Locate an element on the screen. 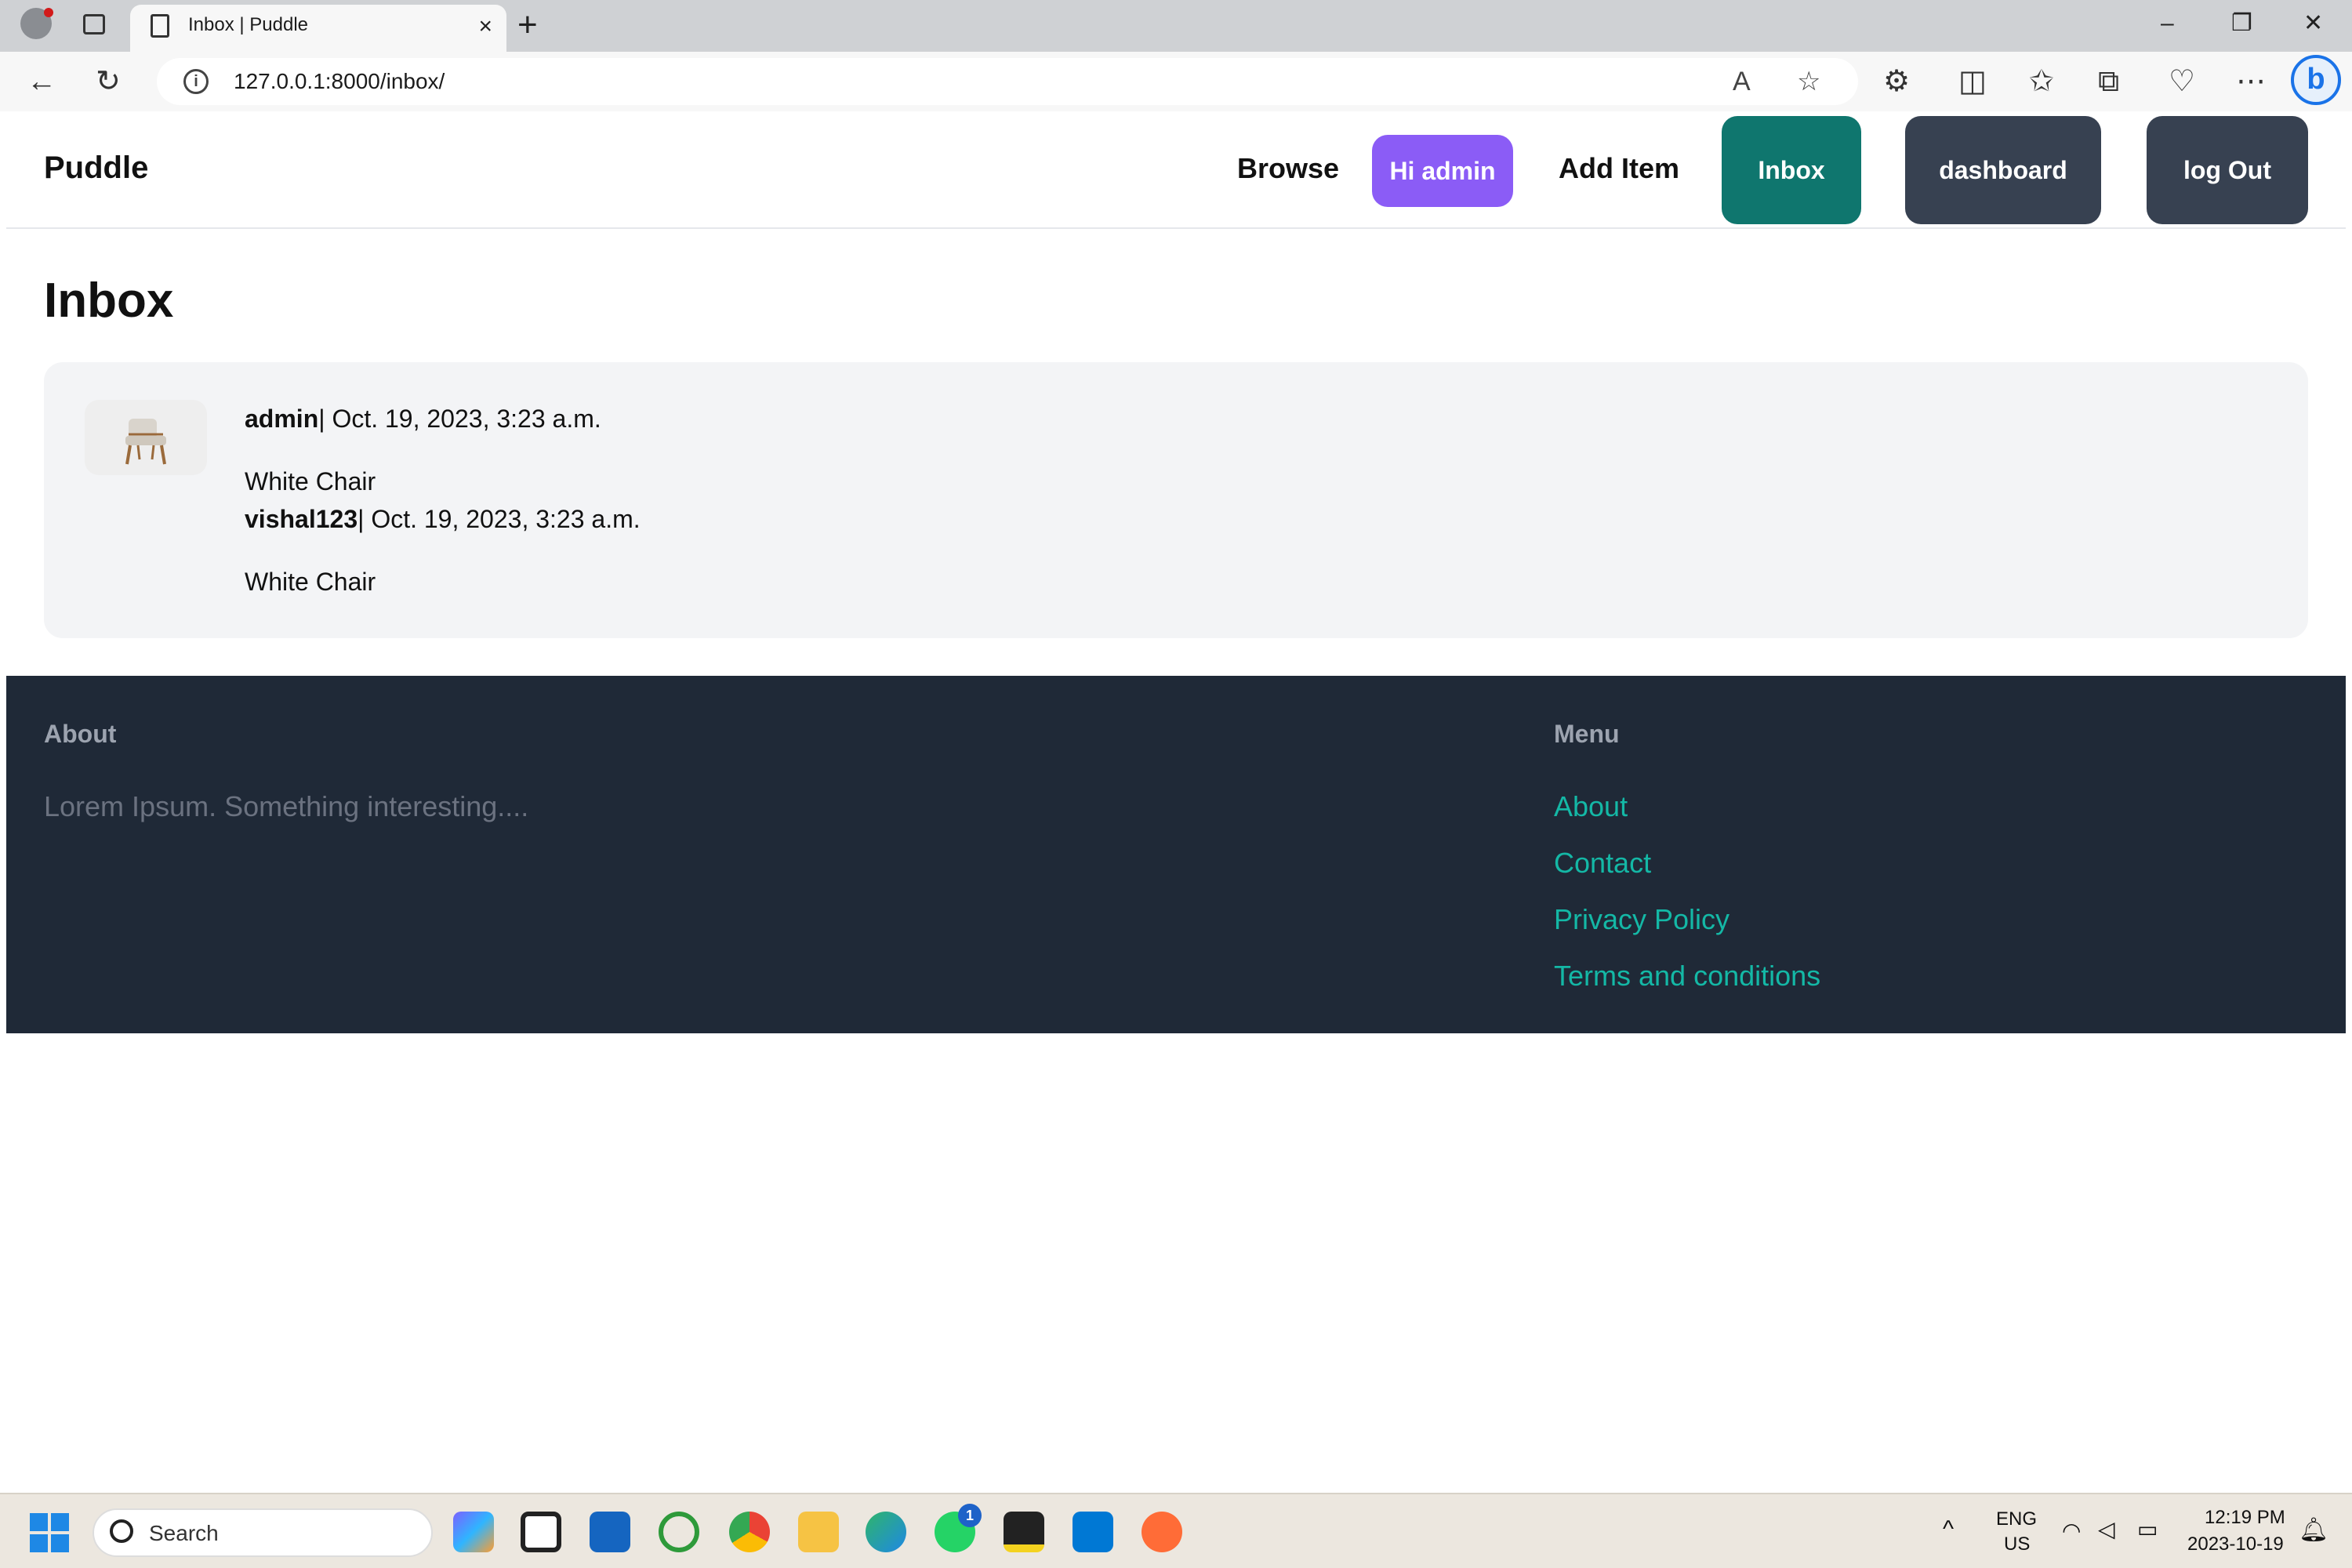 The height and width of the screenshot is (1568, 2352). message-header: admin| Oct. 19, 2023, 3:23 a.m. is located at coordinates (423, 420).